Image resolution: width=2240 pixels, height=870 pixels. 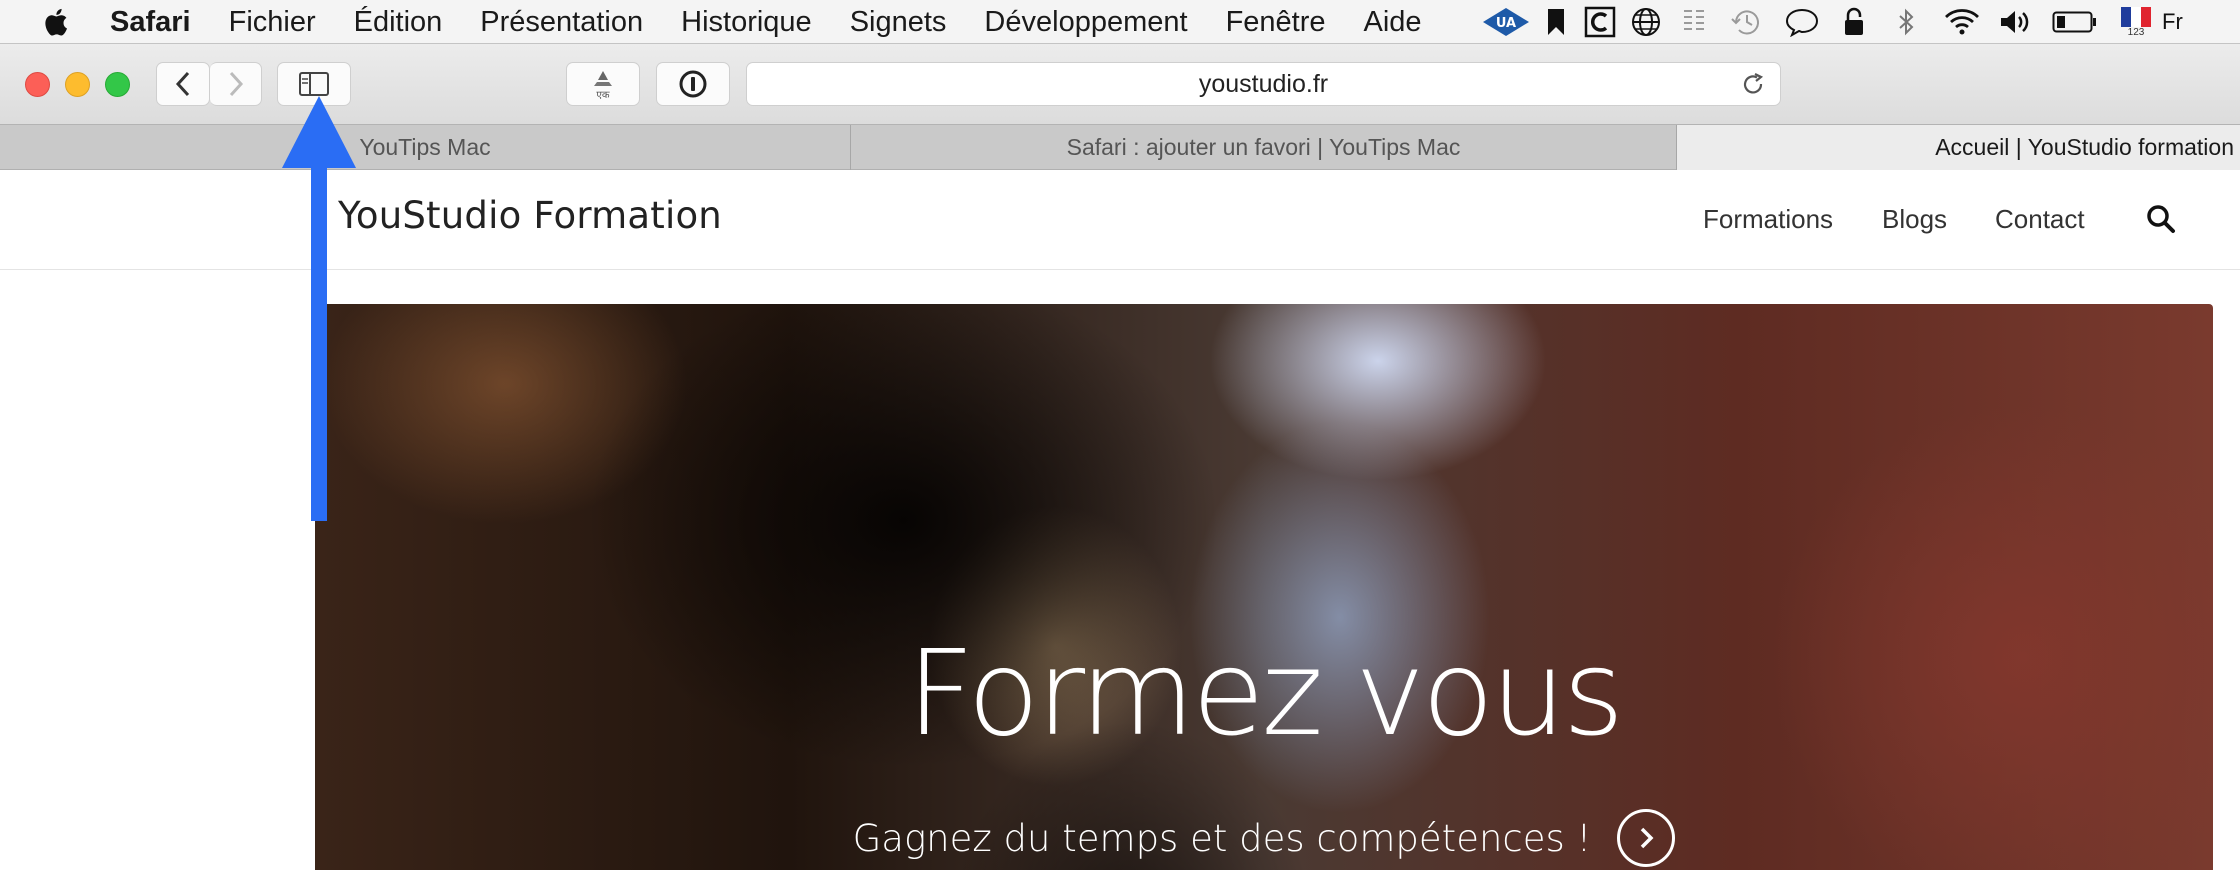 I want to click on menu-signets: Signets, so click(x=898, y=22).